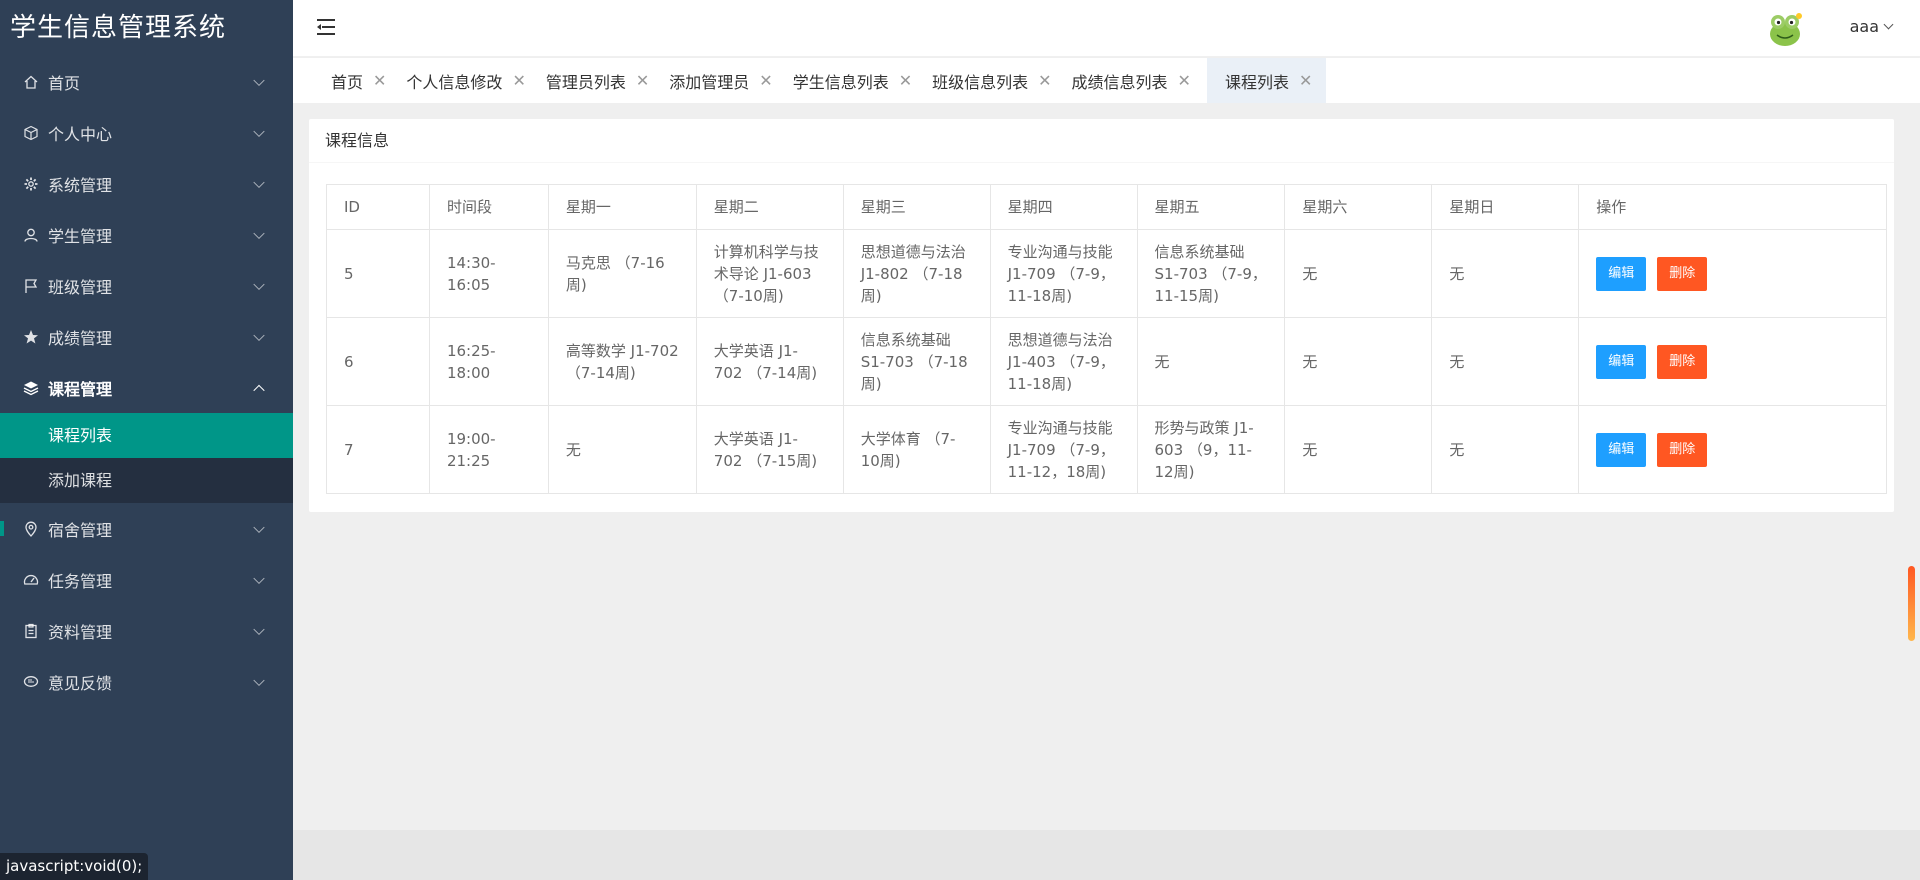 The image size is (1920, 880). Describe the element at coordinates (80, 134) in the screenshot. I see `sidebar-item-label: 个人中心` at that location.